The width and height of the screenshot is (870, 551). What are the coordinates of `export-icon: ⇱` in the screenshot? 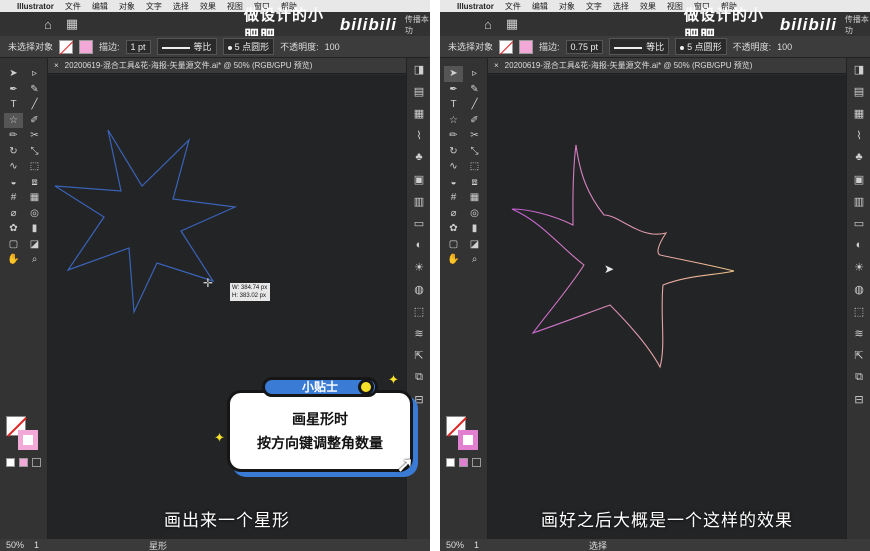 It's located at (858, 355).